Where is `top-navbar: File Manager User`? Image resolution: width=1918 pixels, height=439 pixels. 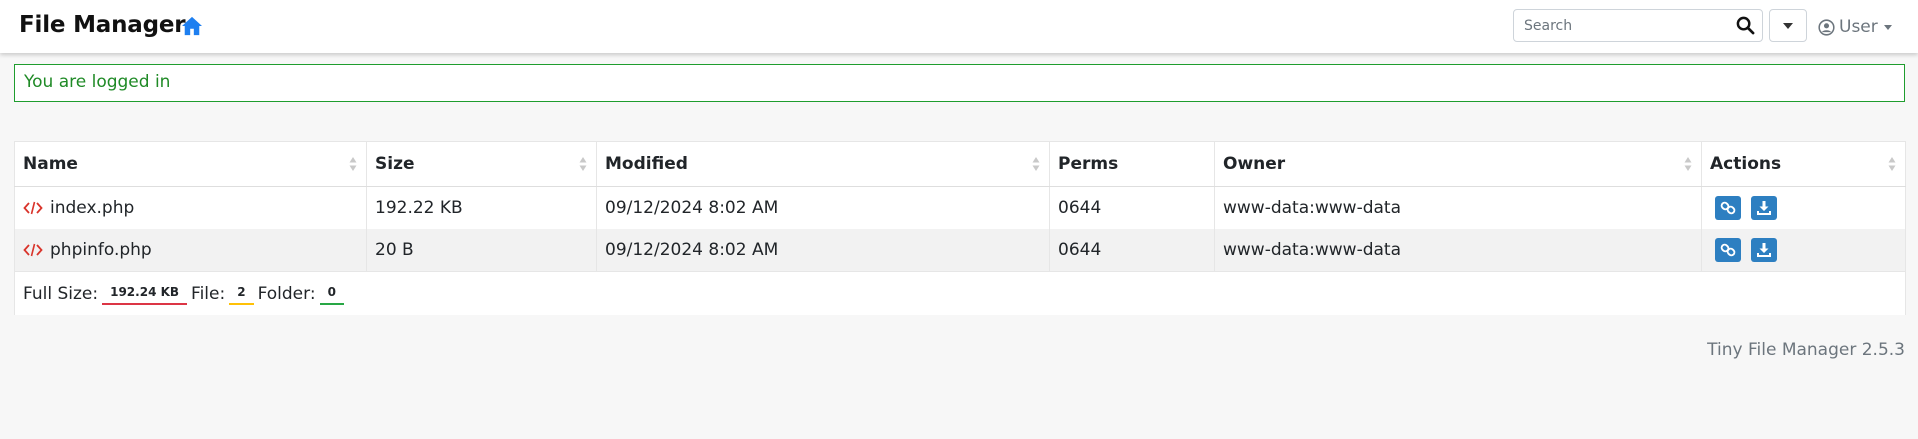 top-navbar: File Manager User is located at coordinates (959, 26).